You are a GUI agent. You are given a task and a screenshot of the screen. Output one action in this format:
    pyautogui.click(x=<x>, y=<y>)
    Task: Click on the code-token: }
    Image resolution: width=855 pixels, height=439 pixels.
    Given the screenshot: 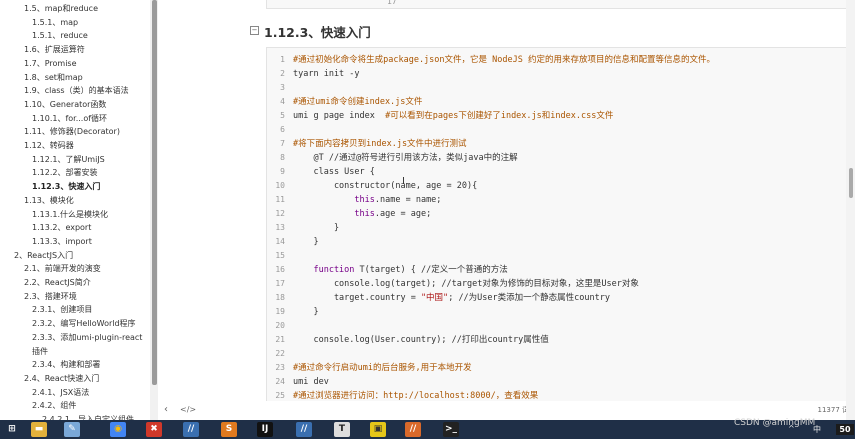 What is the action you would take?
    pyautogui.click(x=306, y=312)
    